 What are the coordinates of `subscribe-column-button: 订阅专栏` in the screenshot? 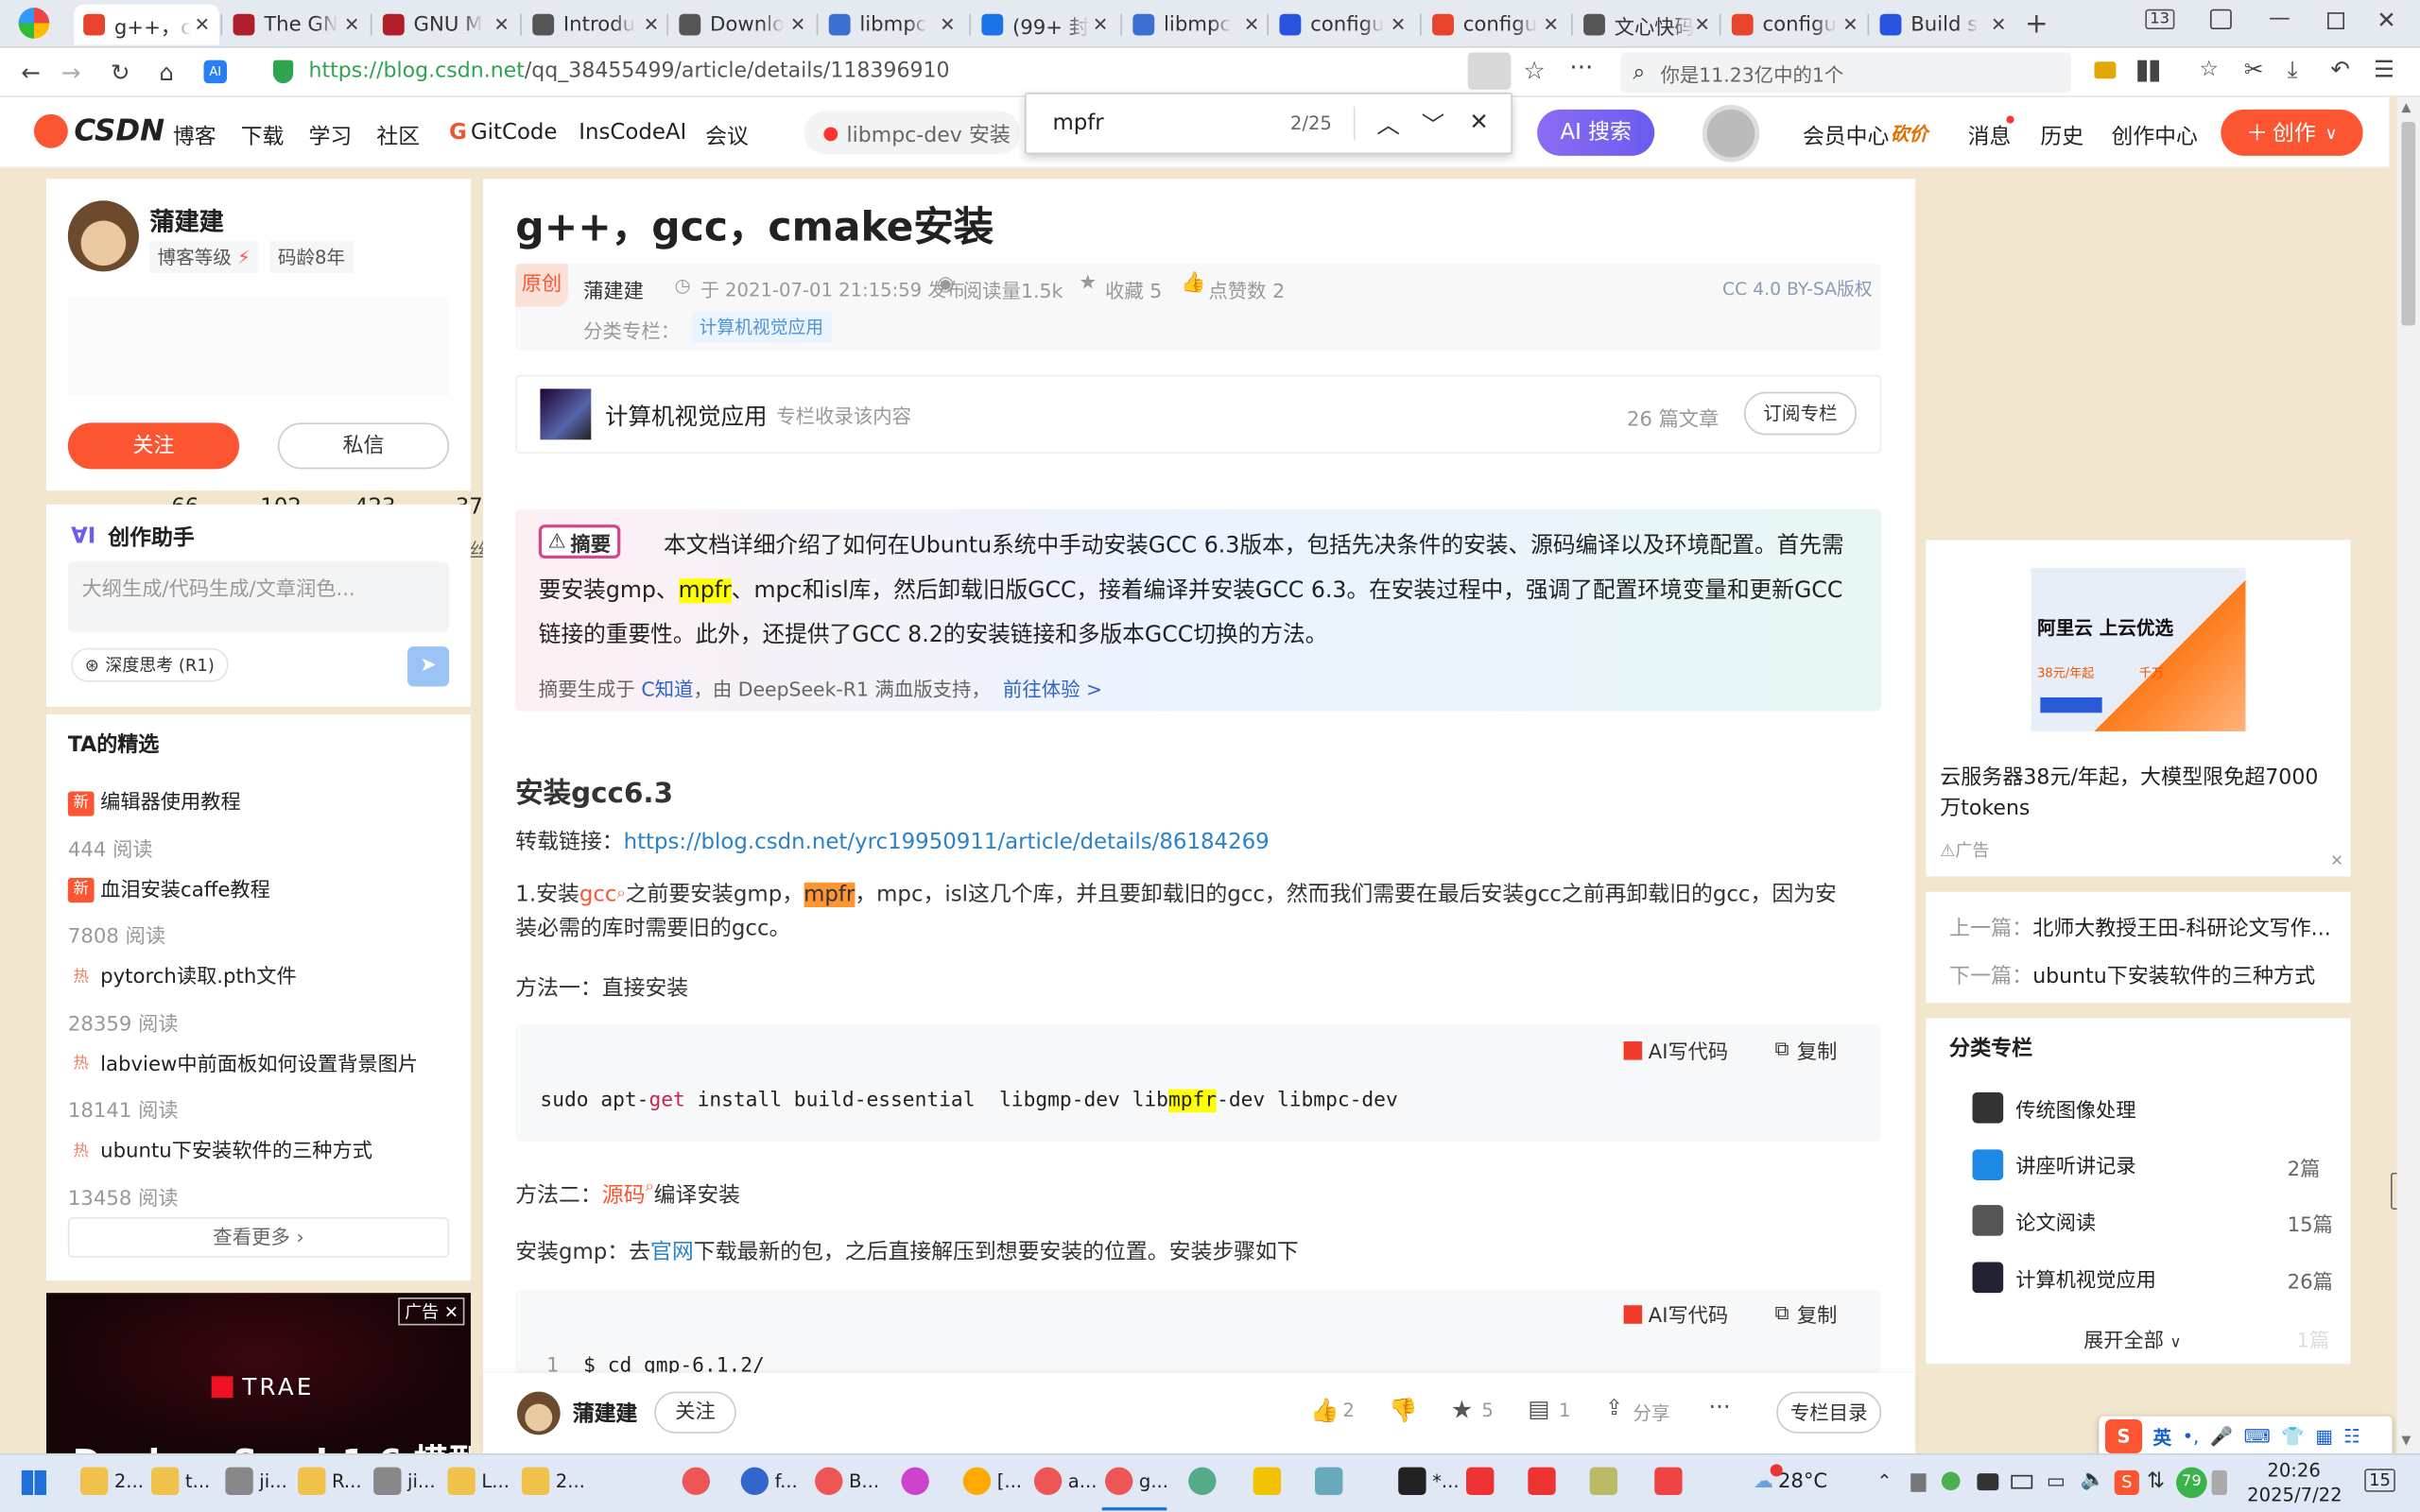 It's located at (1801, 413).